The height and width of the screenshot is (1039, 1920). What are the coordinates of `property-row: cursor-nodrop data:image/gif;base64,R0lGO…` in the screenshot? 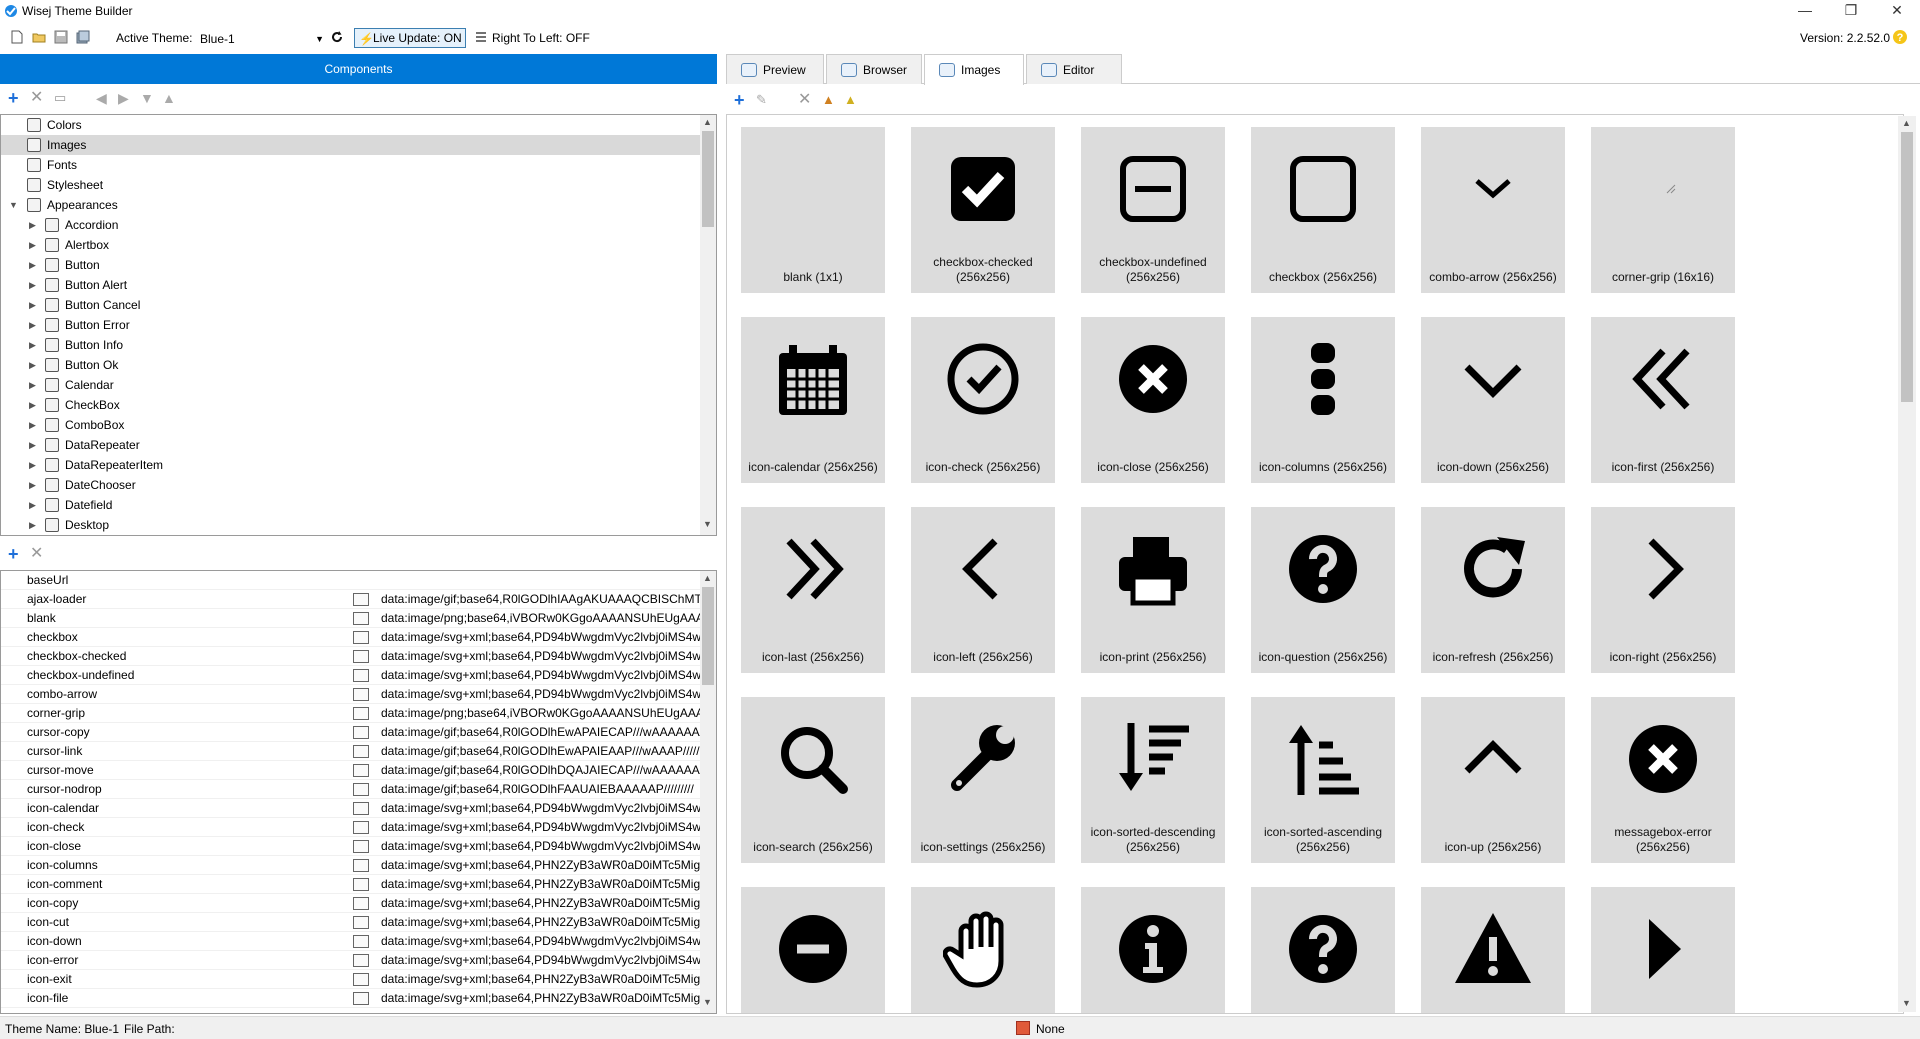 It's located at (351, 789).